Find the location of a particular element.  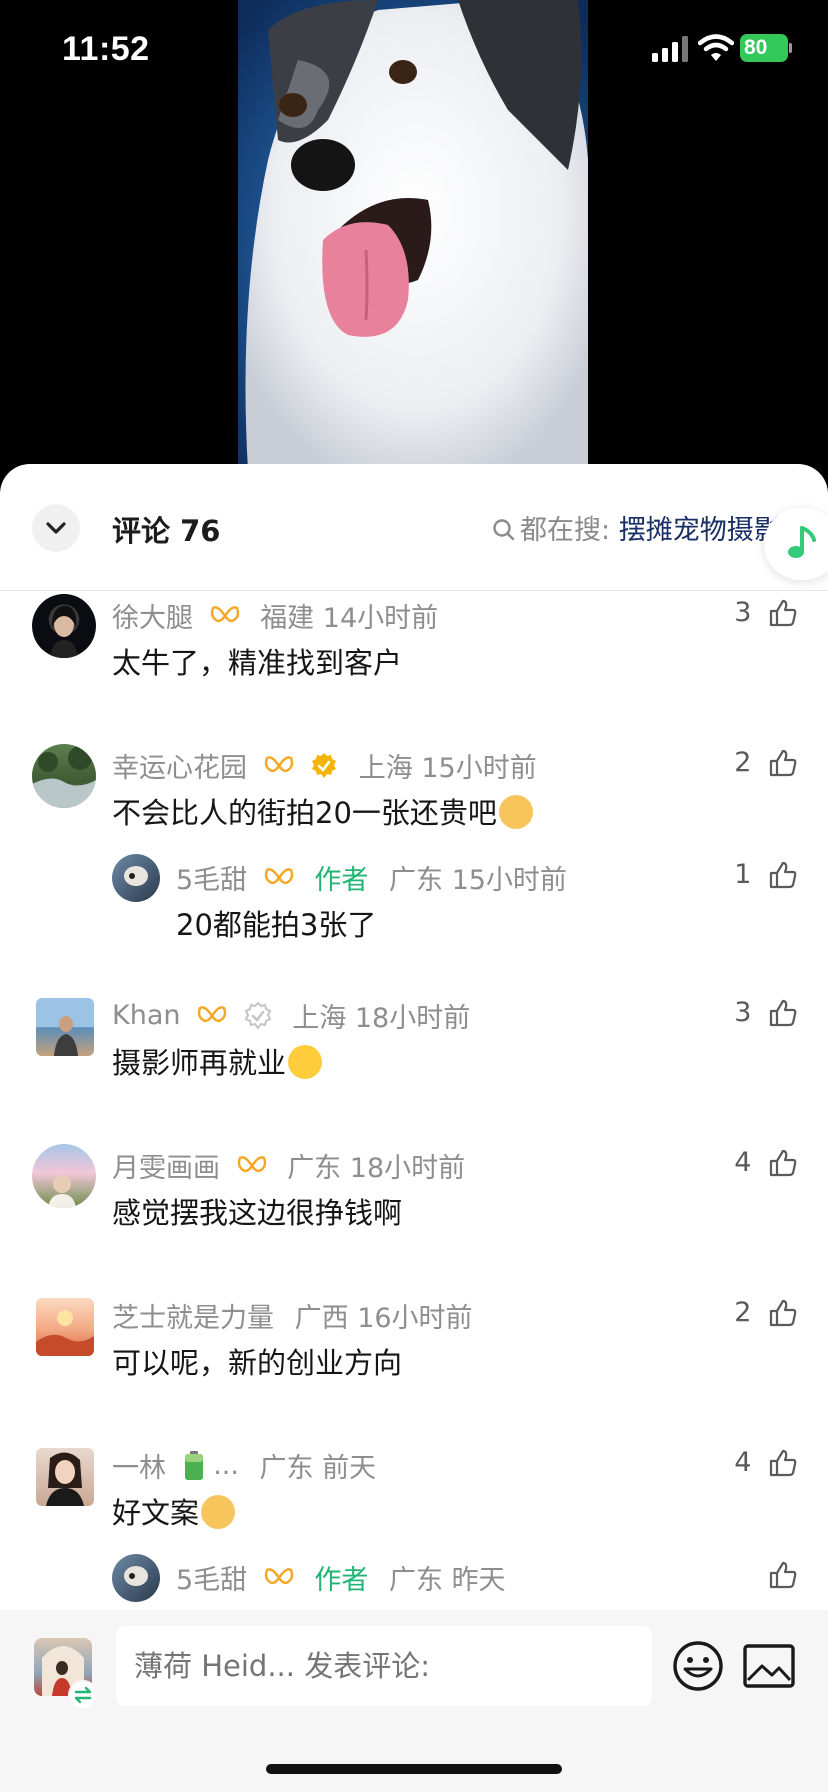

chevron-down-icon is located at coordinates (56, 528).